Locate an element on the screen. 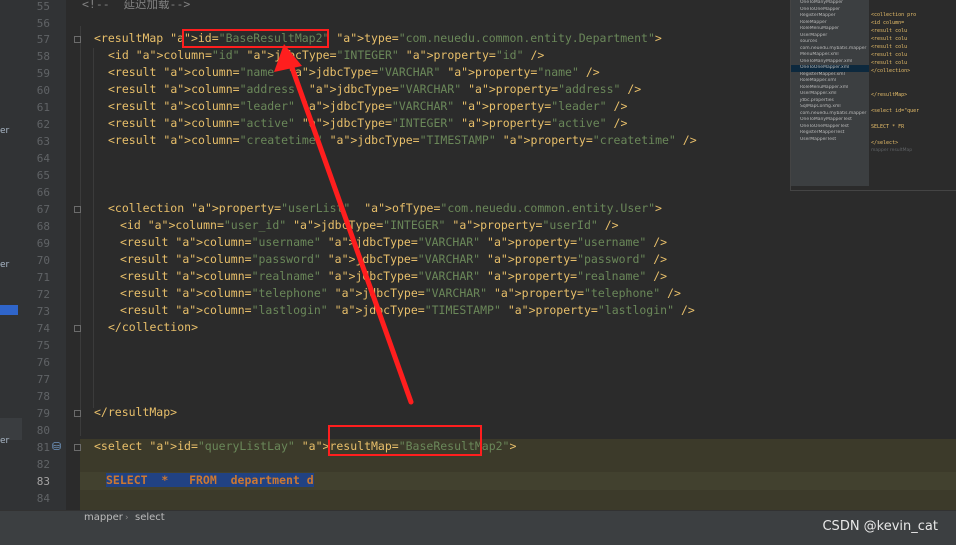 The image size is (956, 545). csdn-watermark: CSDN @kevin_cat is located at coordinates (880, 526).